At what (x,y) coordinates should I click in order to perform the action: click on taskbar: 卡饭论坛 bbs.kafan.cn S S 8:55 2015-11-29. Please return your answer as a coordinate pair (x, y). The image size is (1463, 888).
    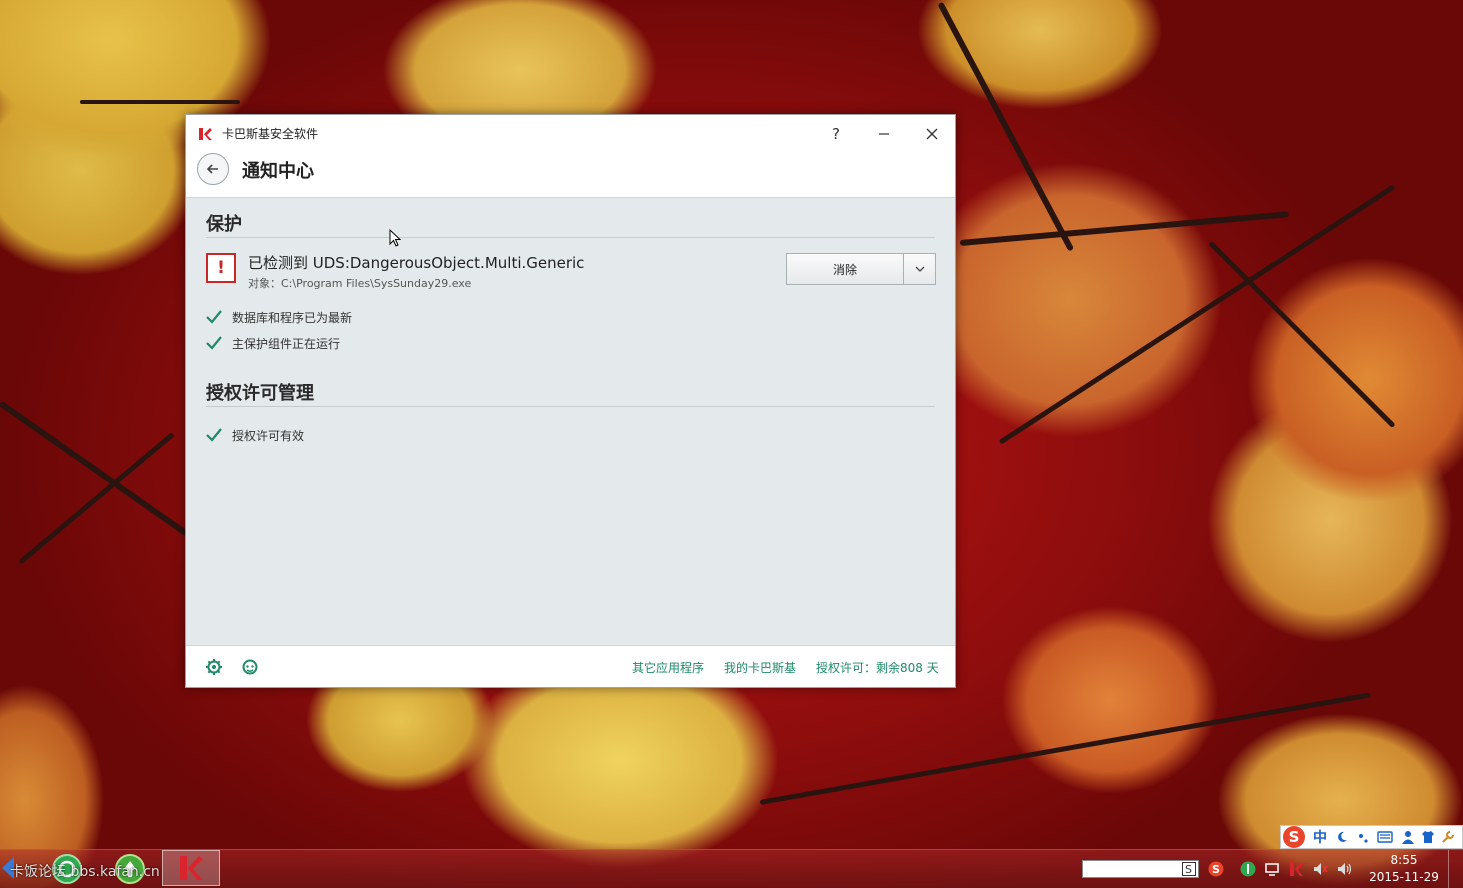
    Looking at the image, I should click on (731, 868).